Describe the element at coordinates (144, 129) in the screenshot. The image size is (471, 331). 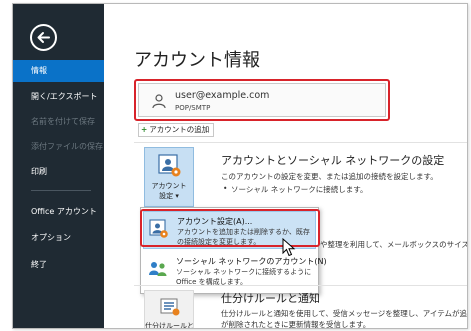
I see `plus-icon: +` at that location.